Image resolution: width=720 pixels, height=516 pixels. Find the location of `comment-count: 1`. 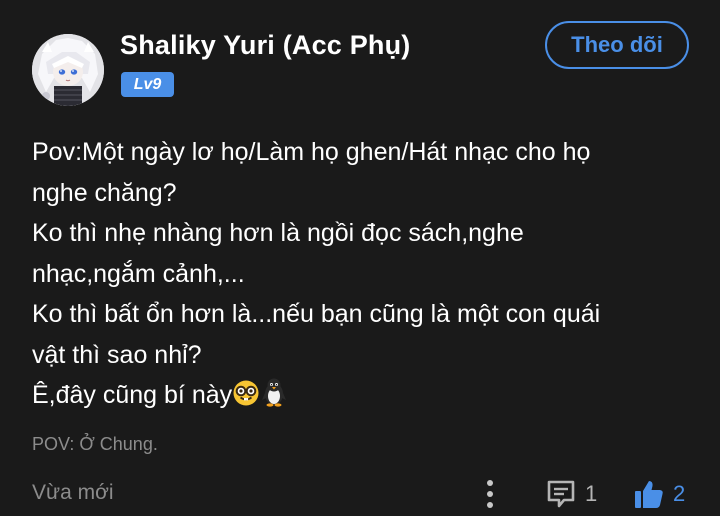

comment-count: 1 is located at coordinates (591, 493).